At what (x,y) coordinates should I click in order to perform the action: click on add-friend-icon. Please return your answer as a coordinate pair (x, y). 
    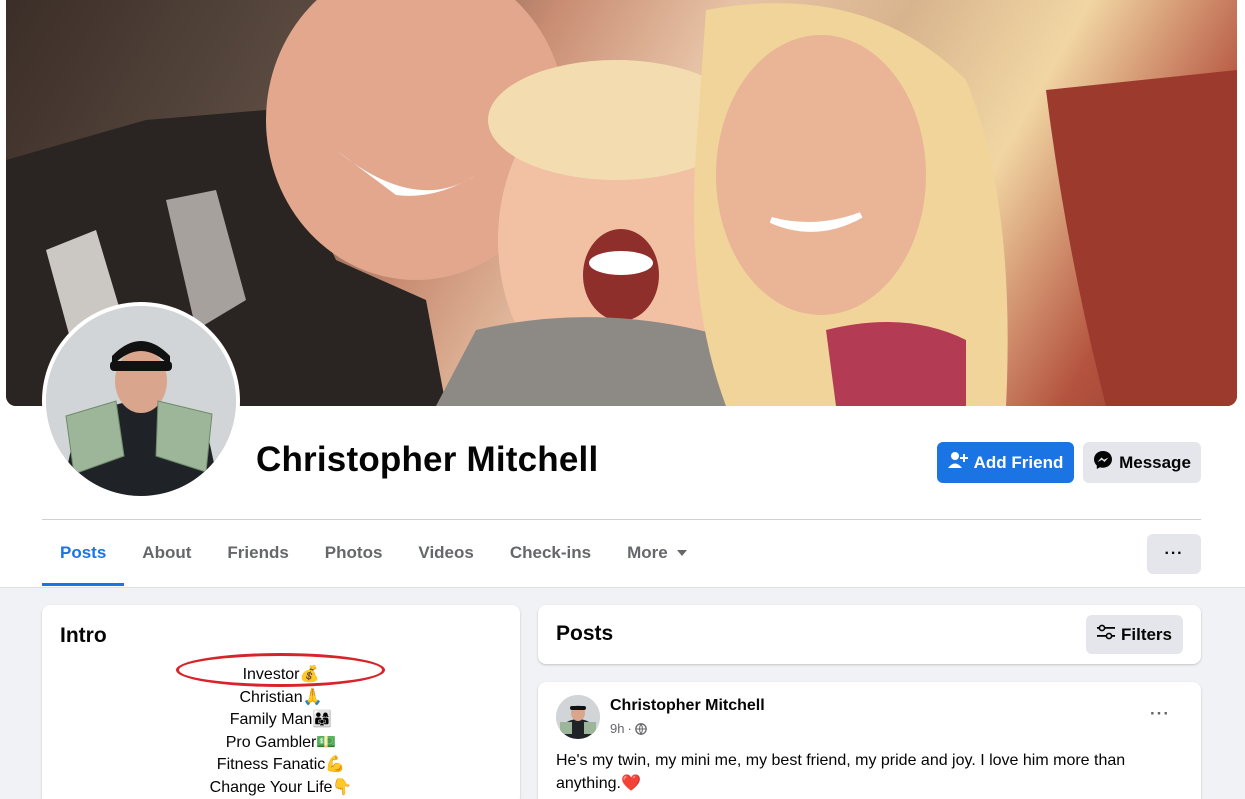
    Looking at the image, I should click on (957, 462).